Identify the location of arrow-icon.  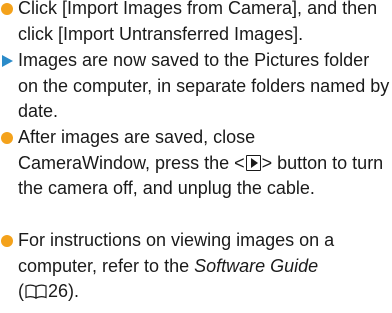
(7, 61).